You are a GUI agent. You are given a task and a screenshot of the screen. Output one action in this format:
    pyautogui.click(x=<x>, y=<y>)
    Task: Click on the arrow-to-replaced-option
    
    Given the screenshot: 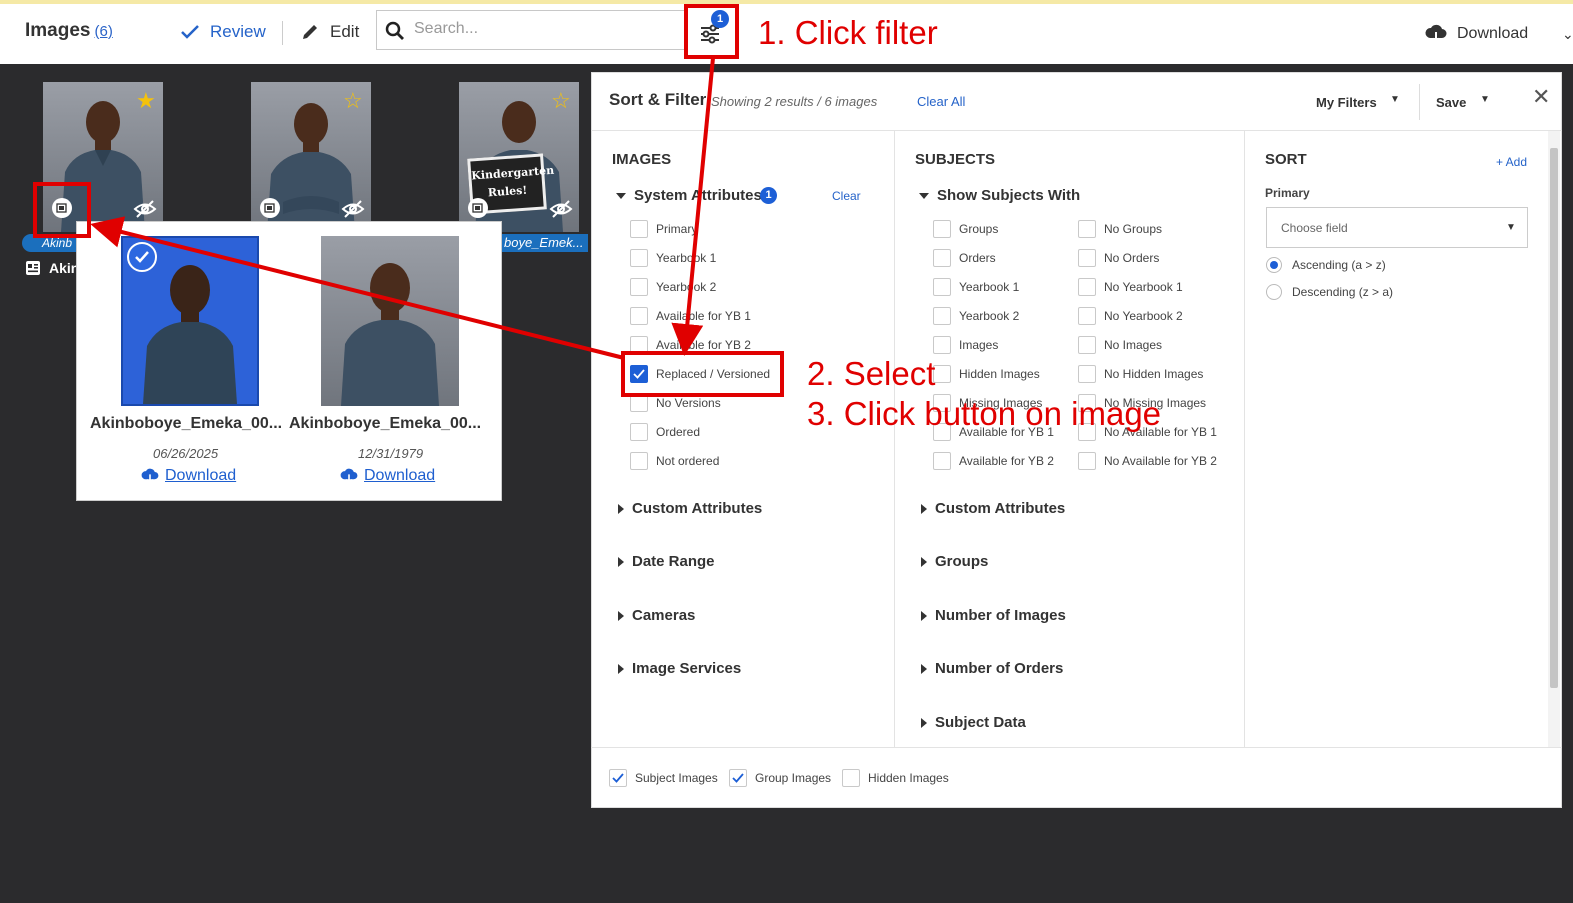 What is the action you would take?
    pyautogui.click(x=693, y=206)
    